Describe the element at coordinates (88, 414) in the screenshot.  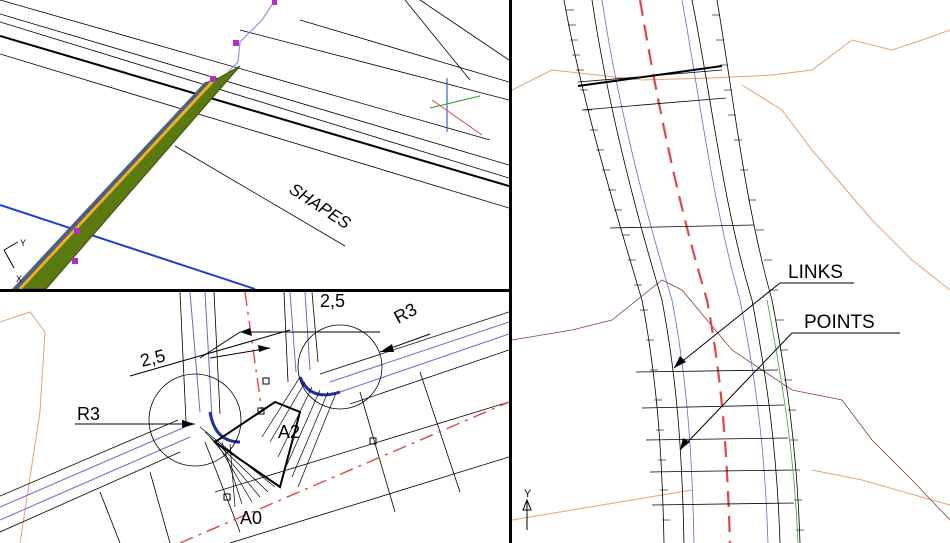
I see `radius-label-left: R3` at that location.